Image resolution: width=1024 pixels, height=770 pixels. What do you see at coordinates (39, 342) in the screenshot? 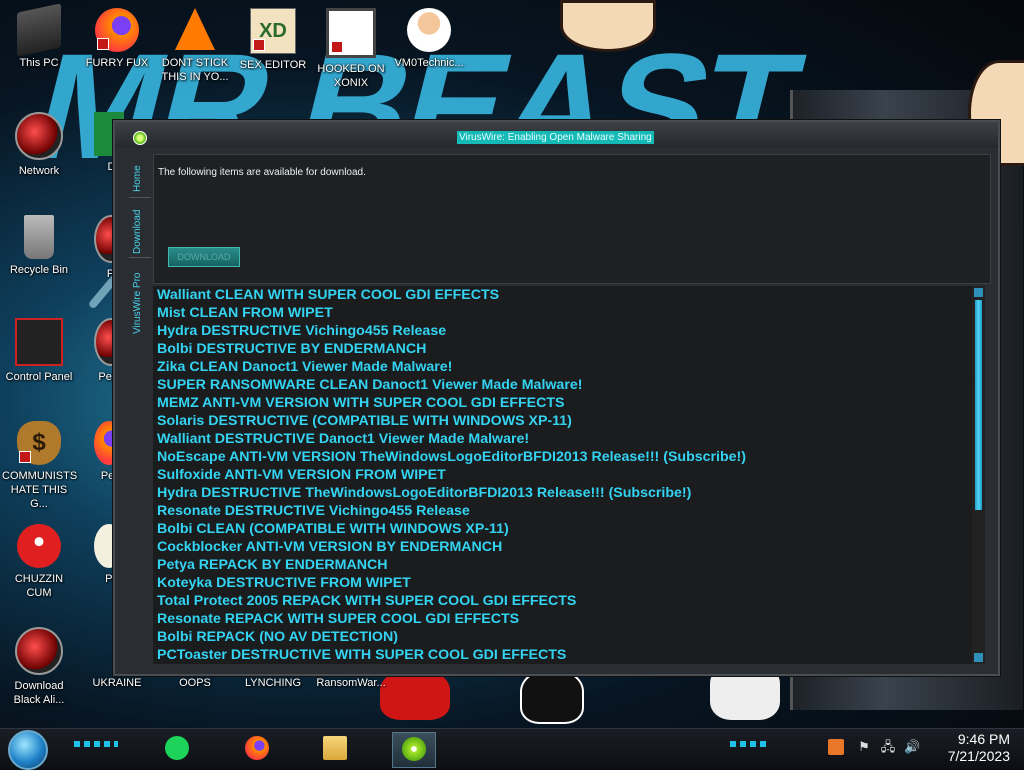
I see `control-panel-icon` at bounding box center [39, 342].